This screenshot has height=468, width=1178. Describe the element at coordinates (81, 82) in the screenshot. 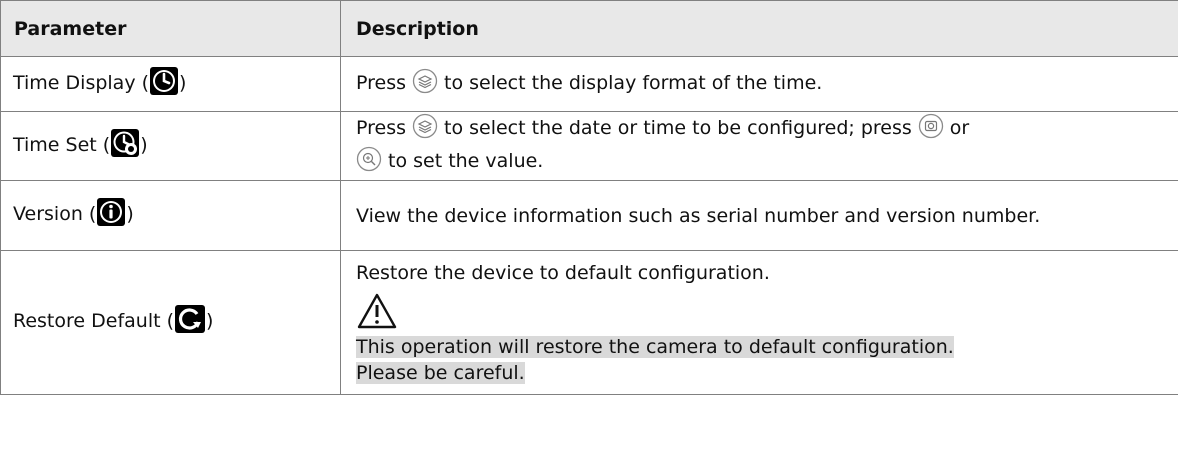

I see `parameter-name: Time Display (` at that location.